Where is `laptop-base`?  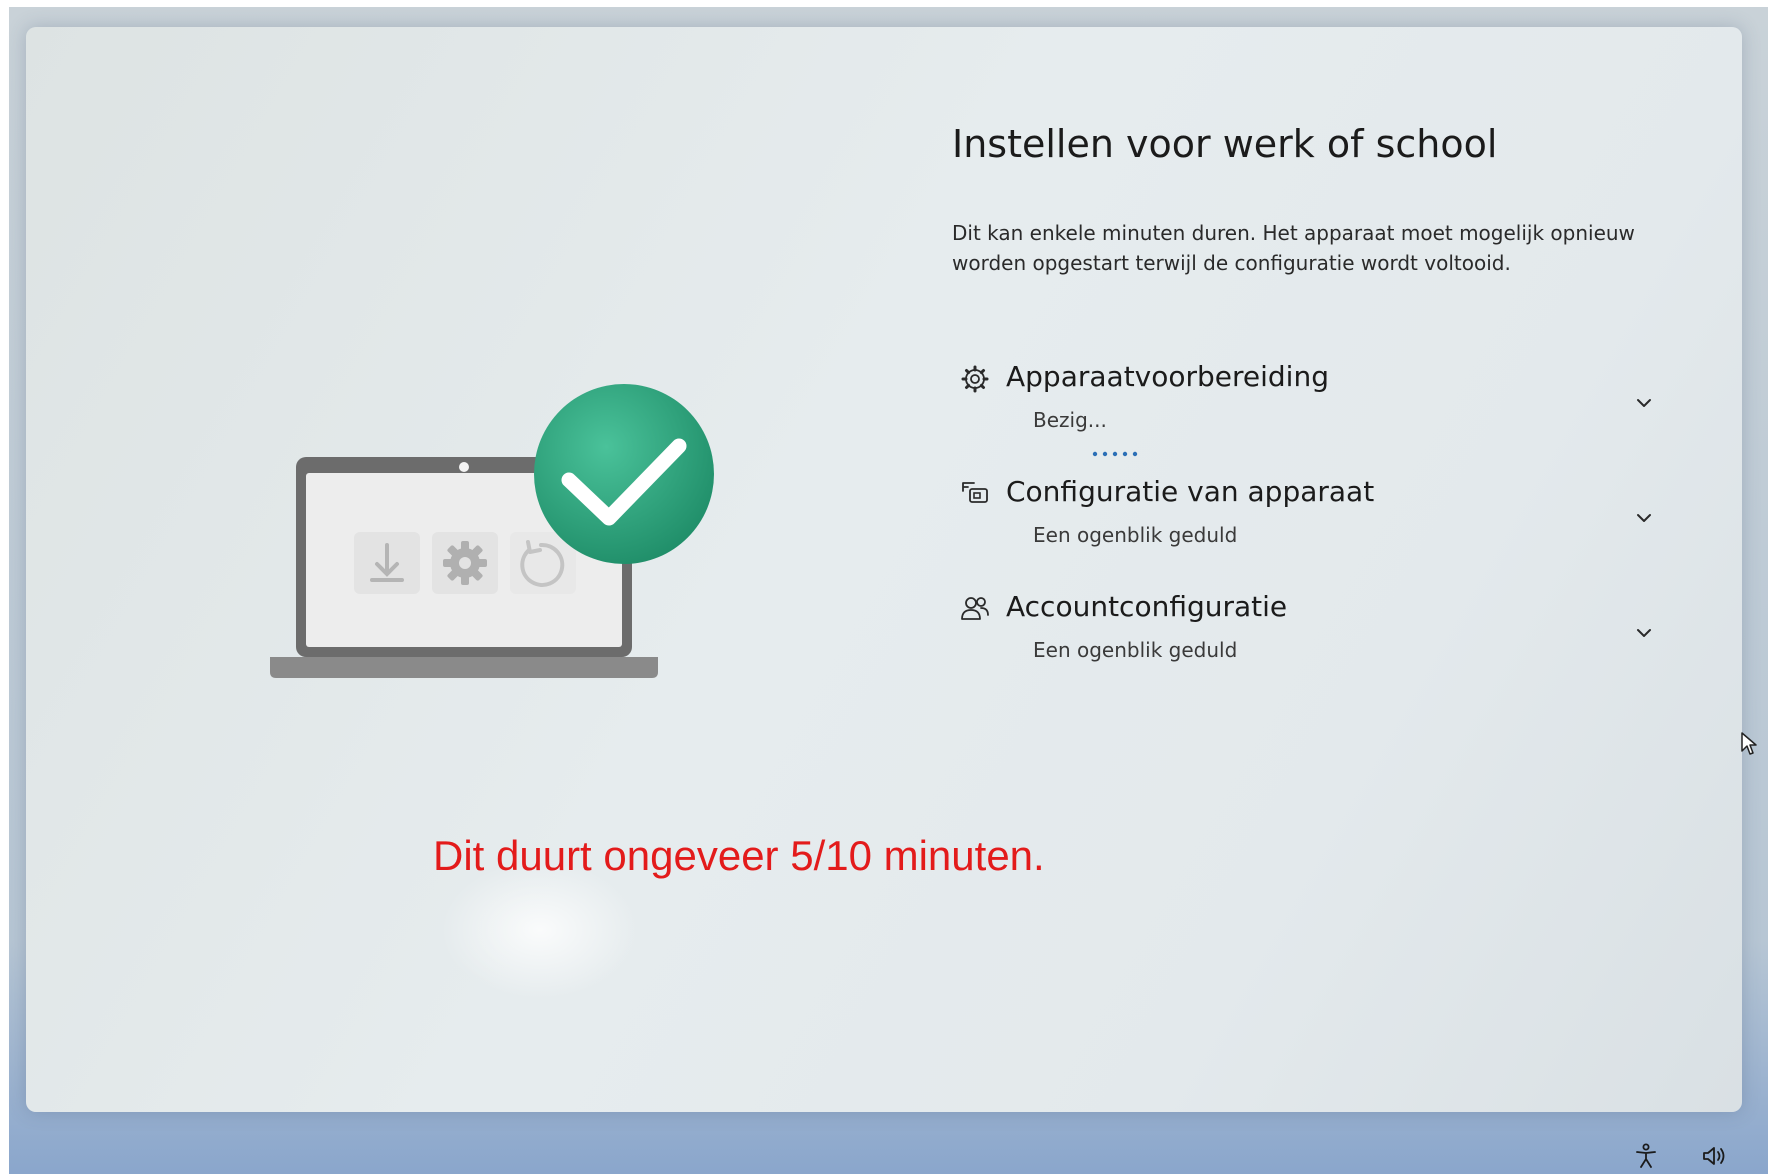 laptop-base is located at coordinates (464, 667).